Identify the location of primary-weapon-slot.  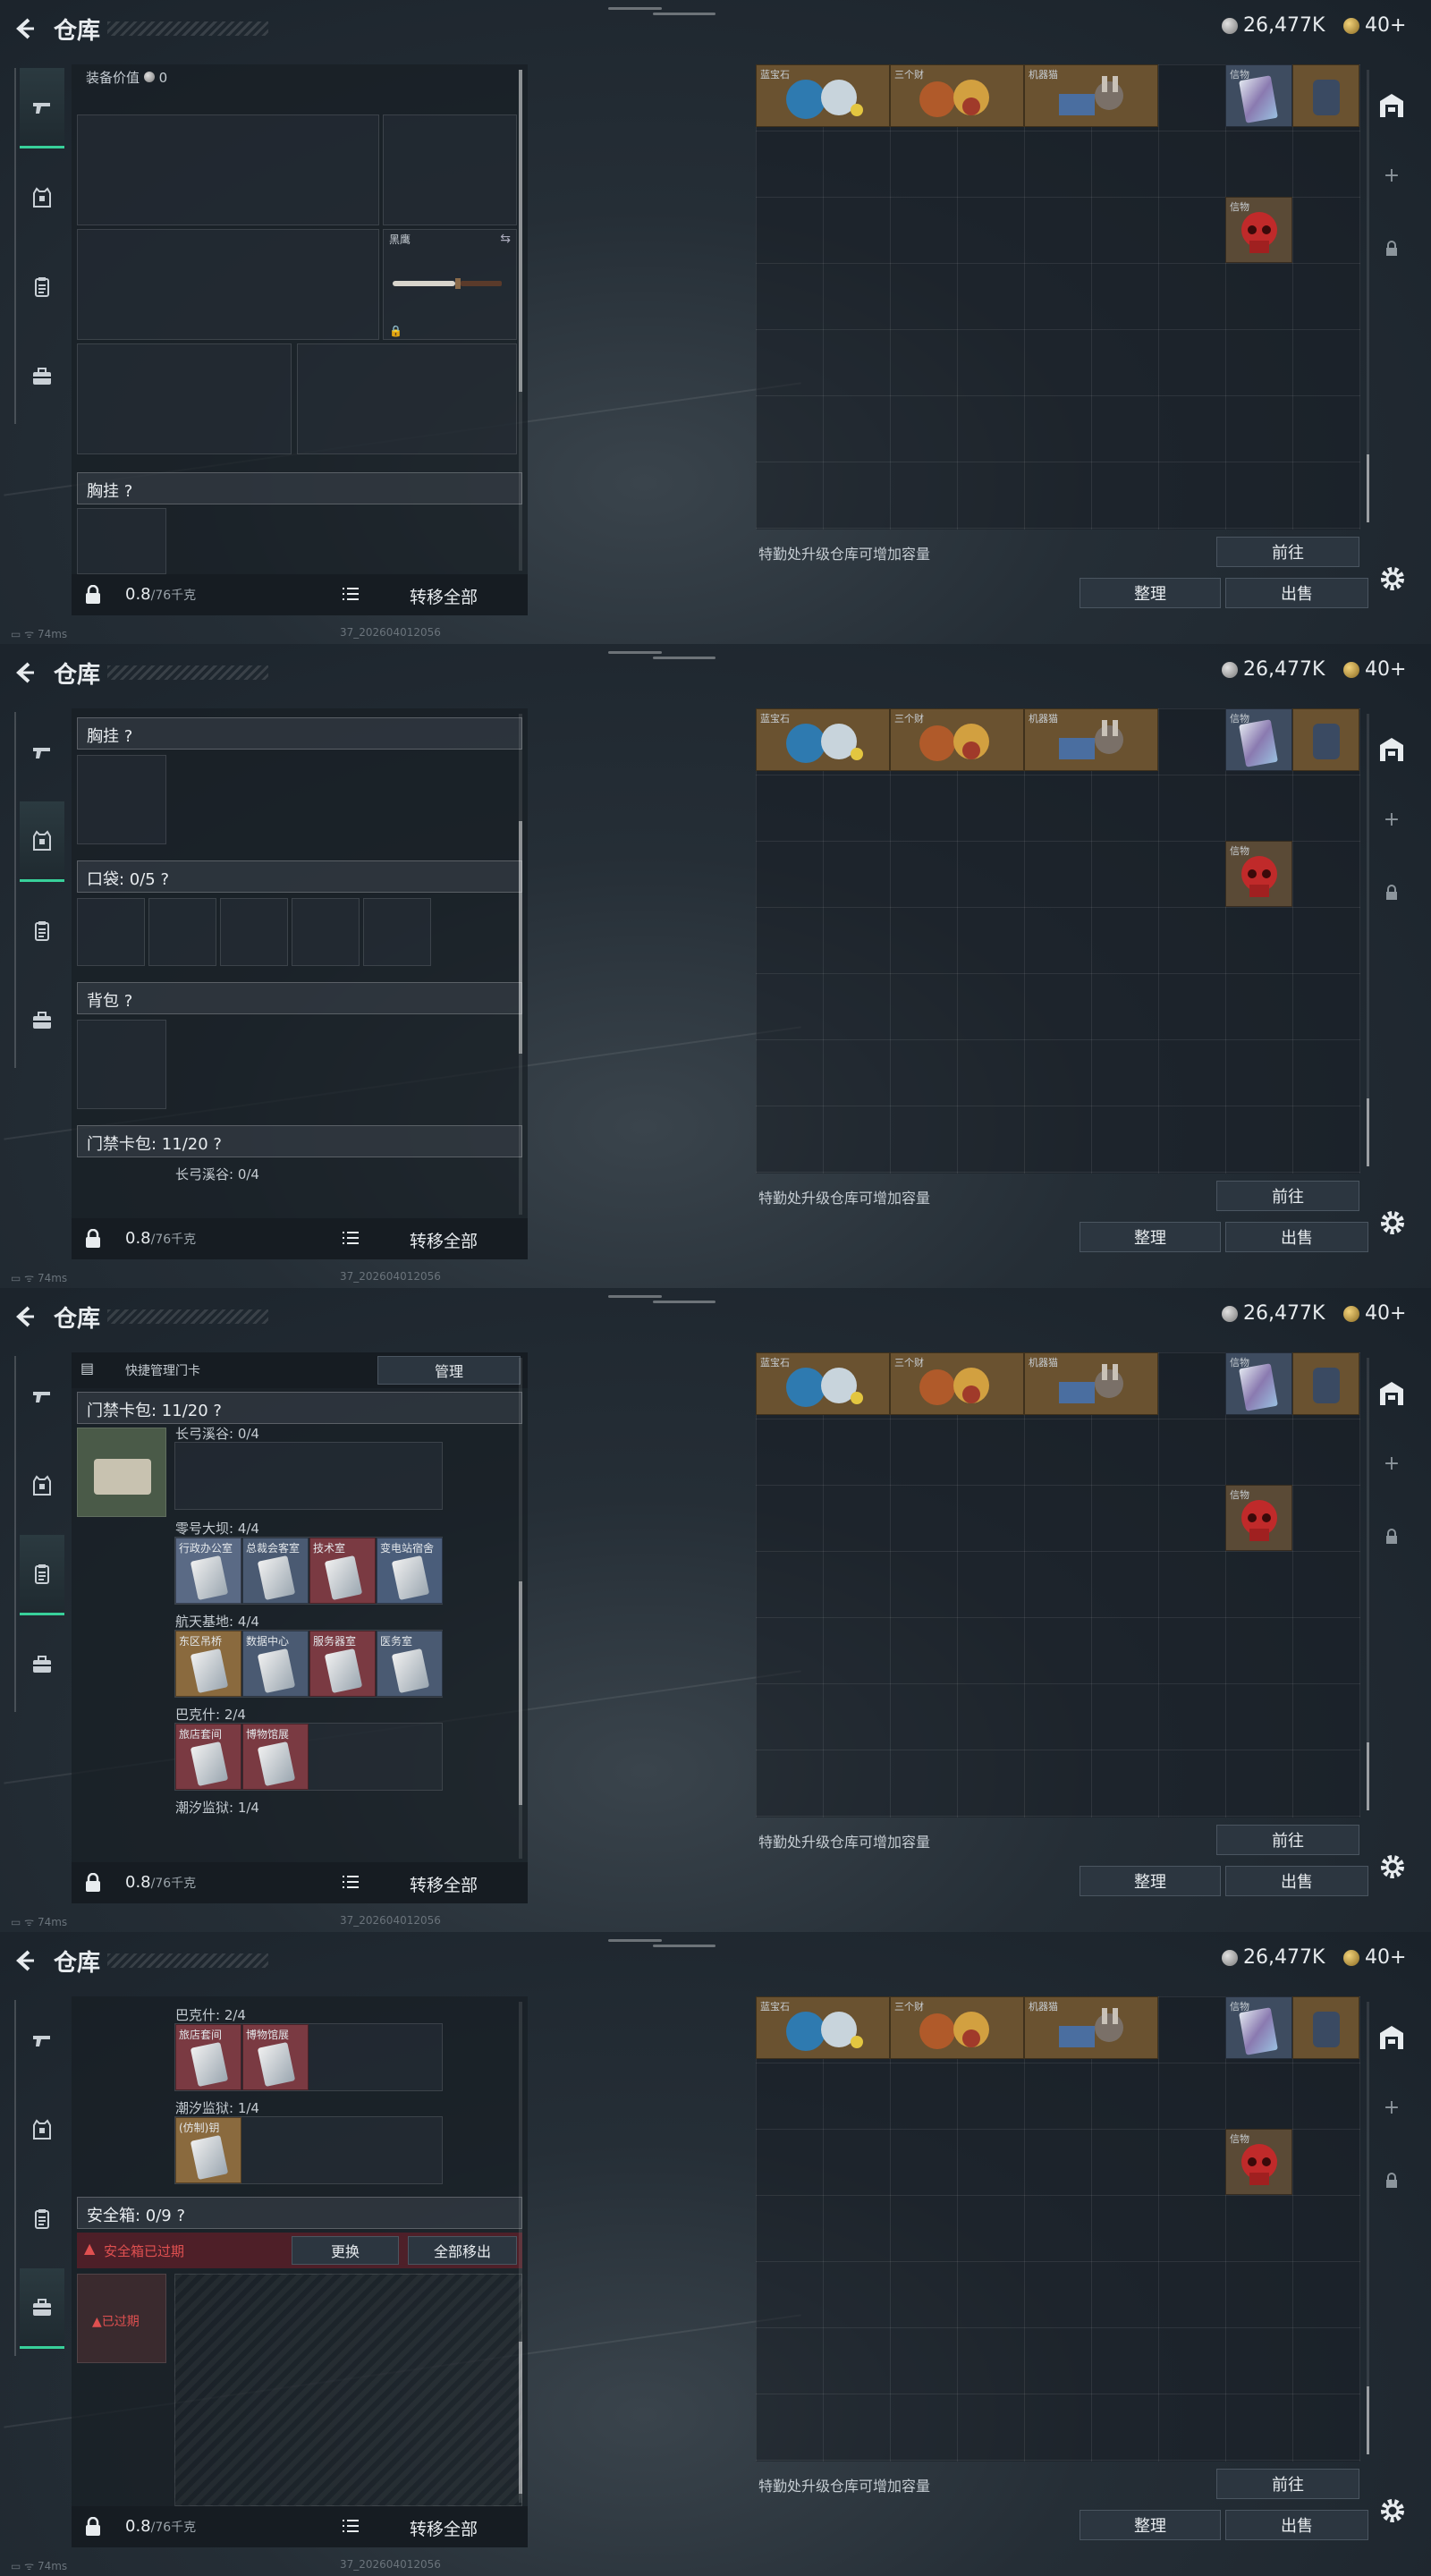
(228, 169).